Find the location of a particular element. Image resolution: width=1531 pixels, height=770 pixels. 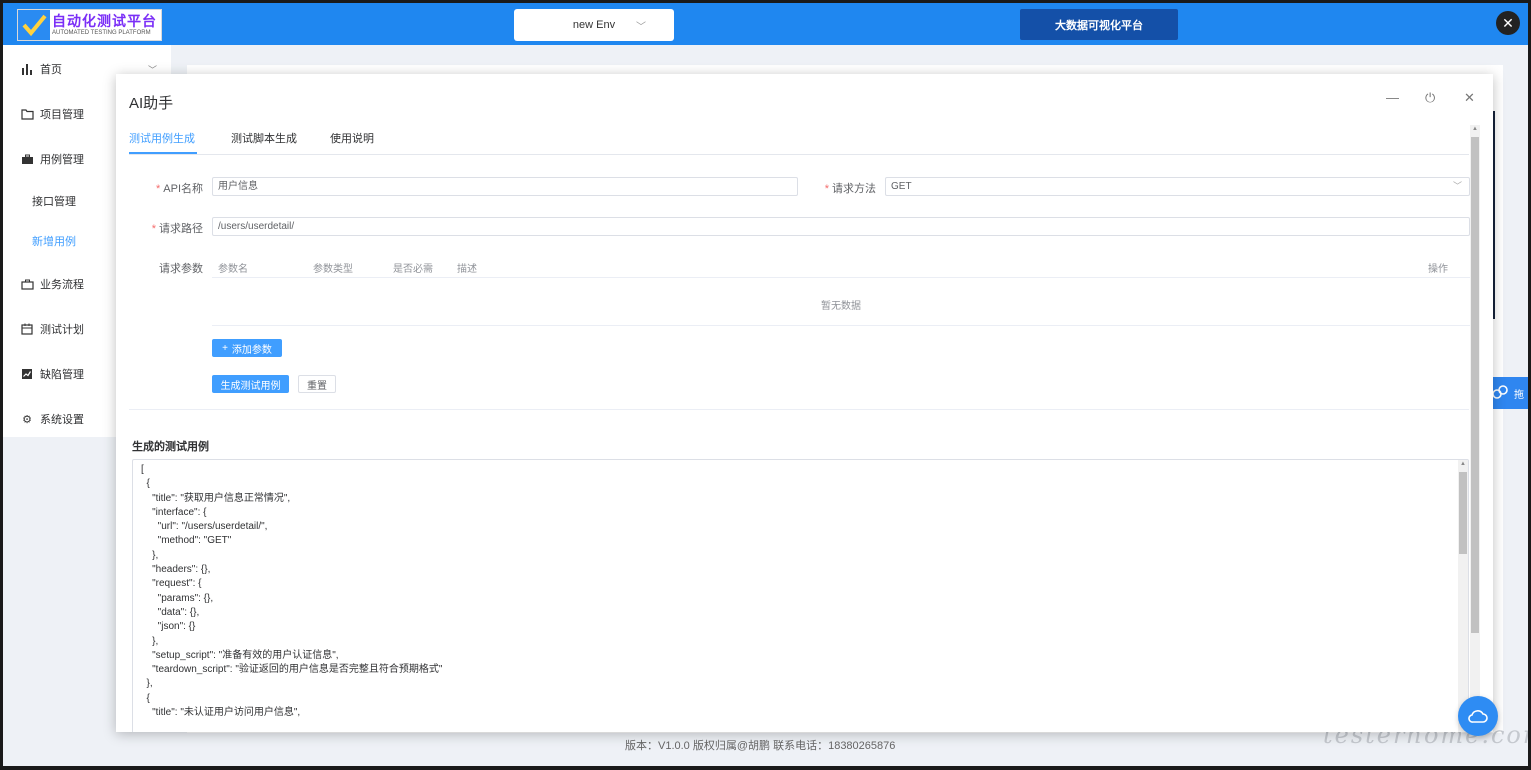

section-divider is located at coordinates (799, 409).